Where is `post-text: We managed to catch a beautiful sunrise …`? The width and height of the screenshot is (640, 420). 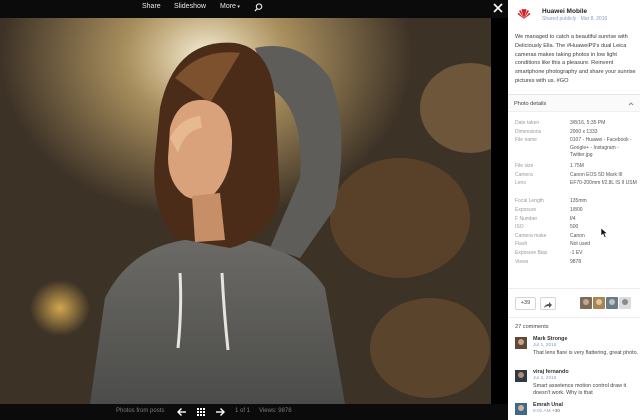 post-text: We managed to catch a beautiful sunrise … is located at coordinates (575, 59).